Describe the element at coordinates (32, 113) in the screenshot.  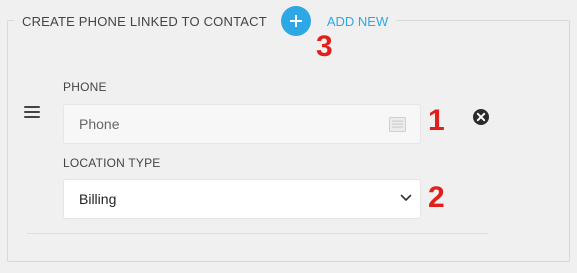
I see `hamburger-icon` at that location.